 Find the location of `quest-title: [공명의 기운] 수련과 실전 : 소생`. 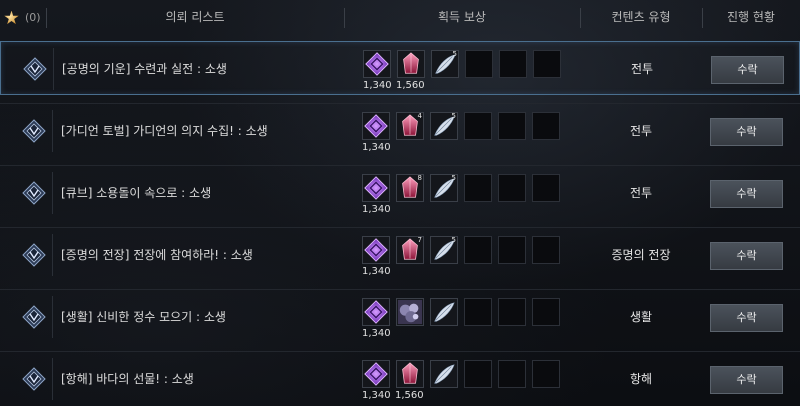

quest-title: [공명의 기운] 수련과 실전 : 소생 is located at coordinates (198, 69).